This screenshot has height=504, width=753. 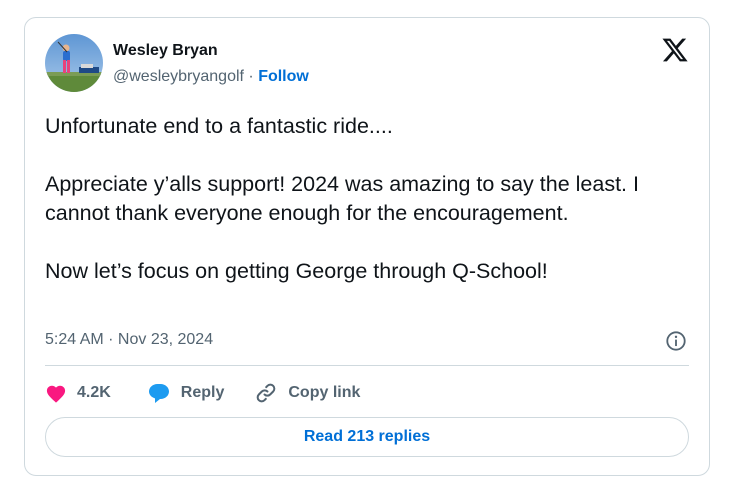 What do you see at coordinates (129, 340) in the screenshot?
I see `tweet-timestamp: 5:24 AM · Nov 23, 2024` at bounding box center [129, 340].